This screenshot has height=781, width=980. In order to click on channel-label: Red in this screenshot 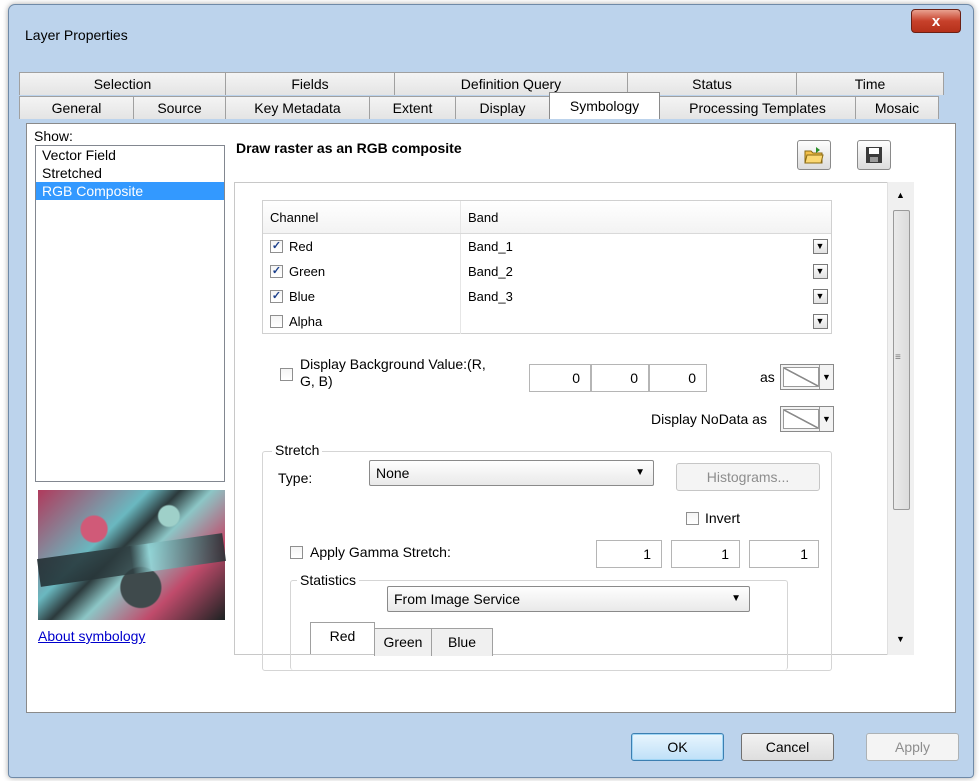, I will do `click(301, 246)`.